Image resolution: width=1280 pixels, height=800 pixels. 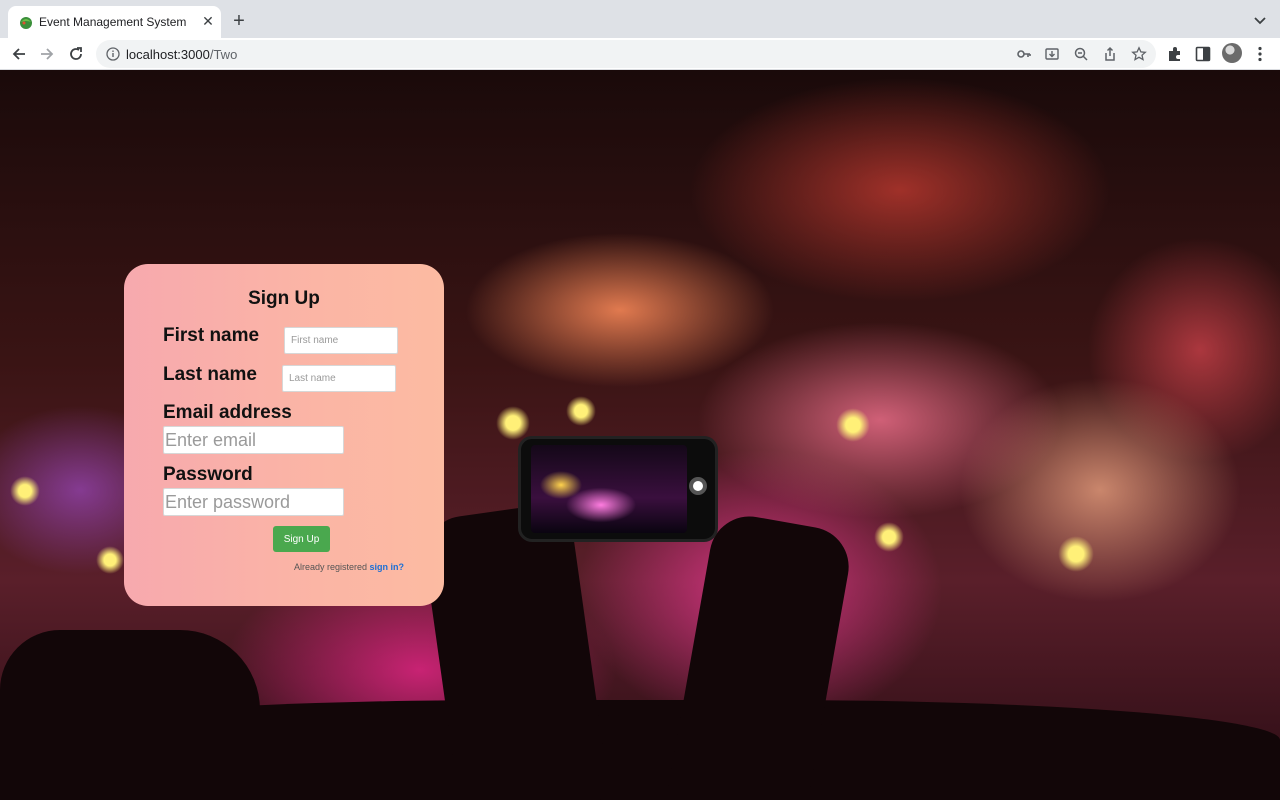 What do you see at coordinates (1260, 20) in the screenshot?
I see `tab-search-chevron-icon` at bounding box center [1260, 20].